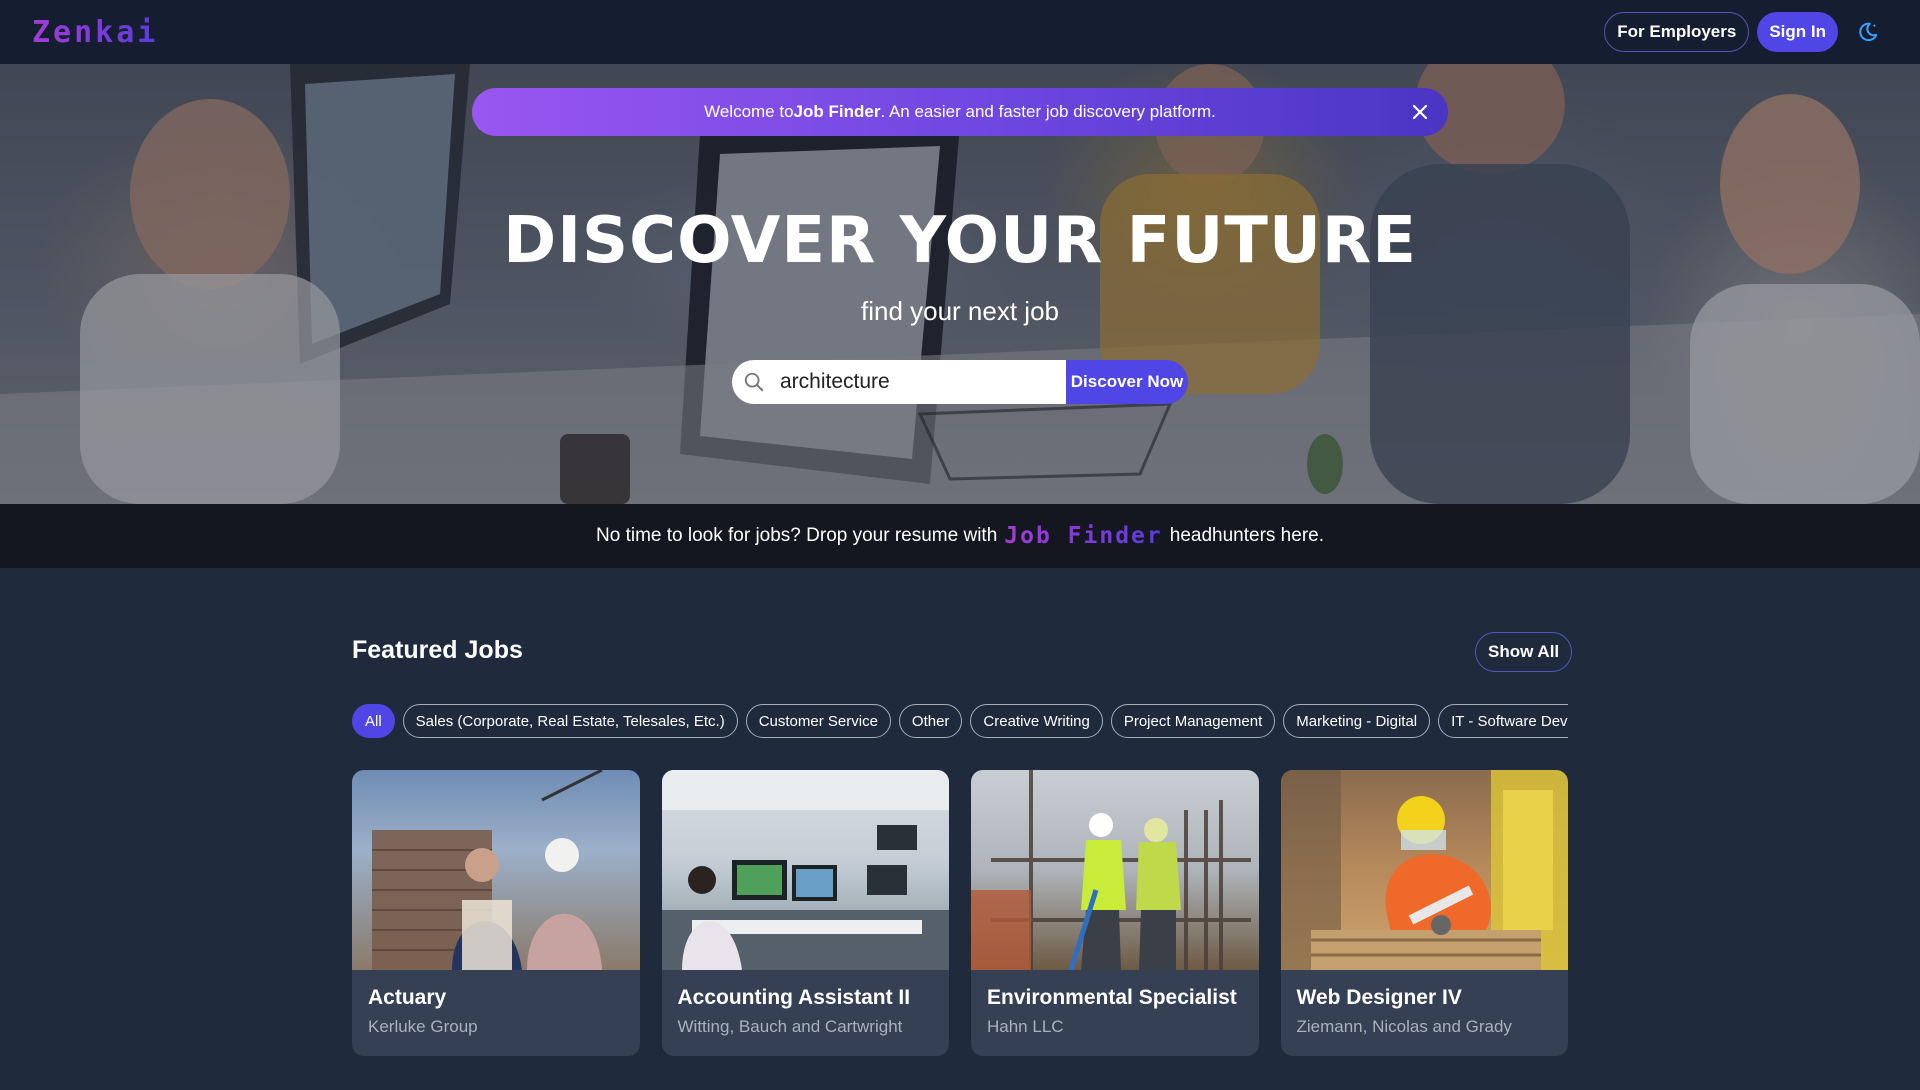 The image size is (1920, 1090). I want to click on discover-now-button: Discover Now, so click(1127, 382).